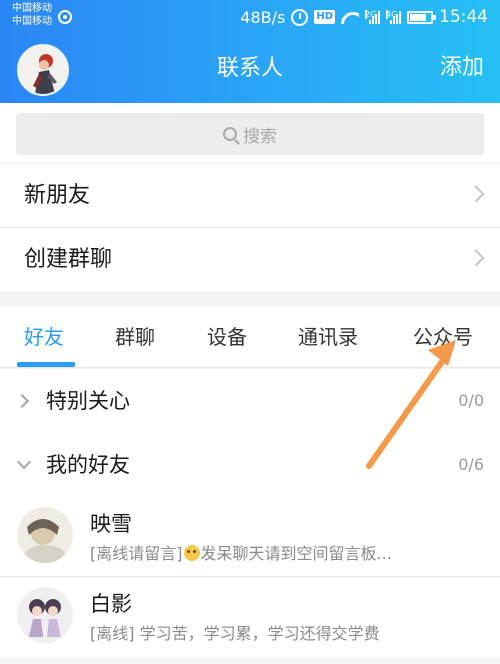 This screenshot has height=664, width=500. Describe the element at coordinates (88, 401) in the screenshot. I see `group-label: 特别关心` at that location.